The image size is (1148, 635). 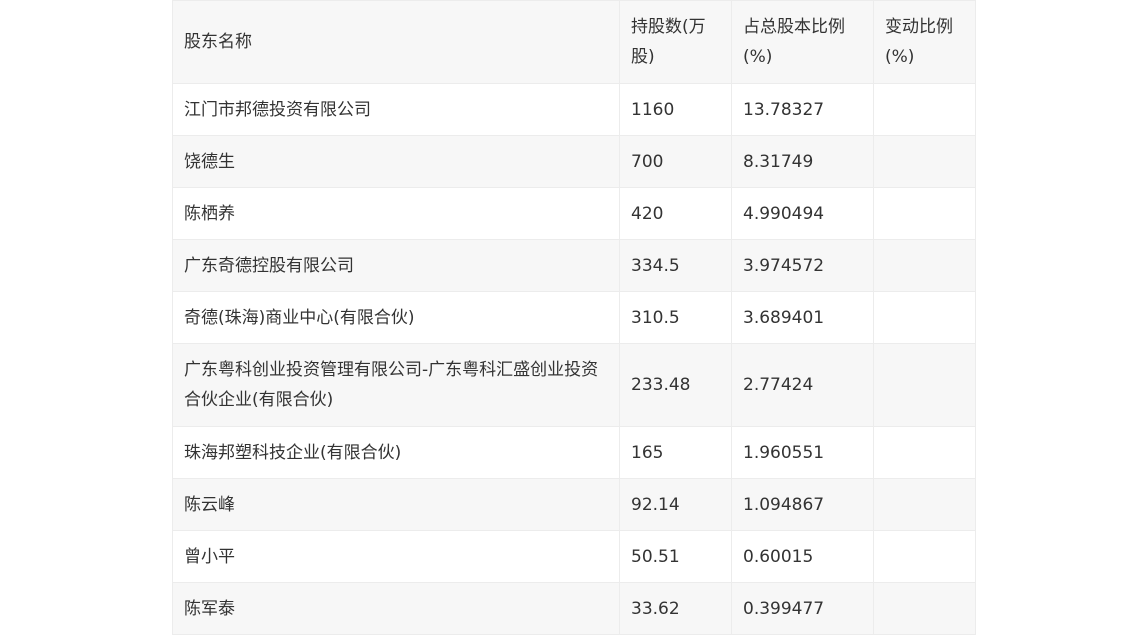 I want to click on cell-share-ratio: 2.77424, so click(x=802, y=385).